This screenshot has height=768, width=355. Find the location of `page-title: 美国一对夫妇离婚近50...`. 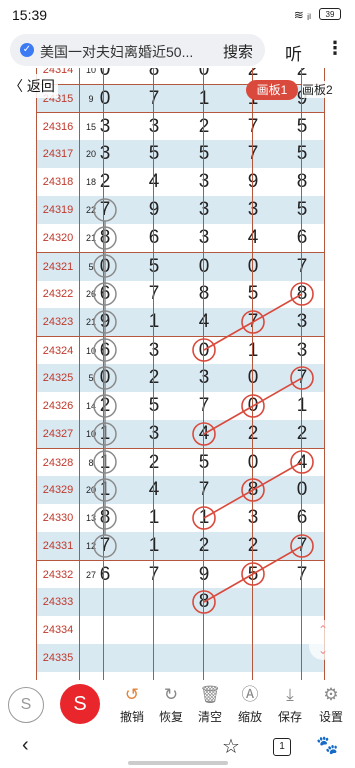

page-title: 美国一对夫妇离婚近50... is located at coordinates (125, 52).